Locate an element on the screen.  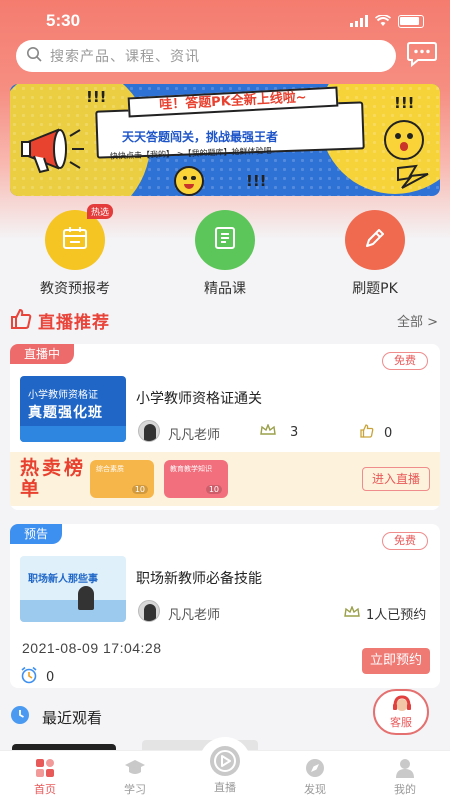
search-input: 搜索产品、课程、资讯 is located at coordinates (206, 56).